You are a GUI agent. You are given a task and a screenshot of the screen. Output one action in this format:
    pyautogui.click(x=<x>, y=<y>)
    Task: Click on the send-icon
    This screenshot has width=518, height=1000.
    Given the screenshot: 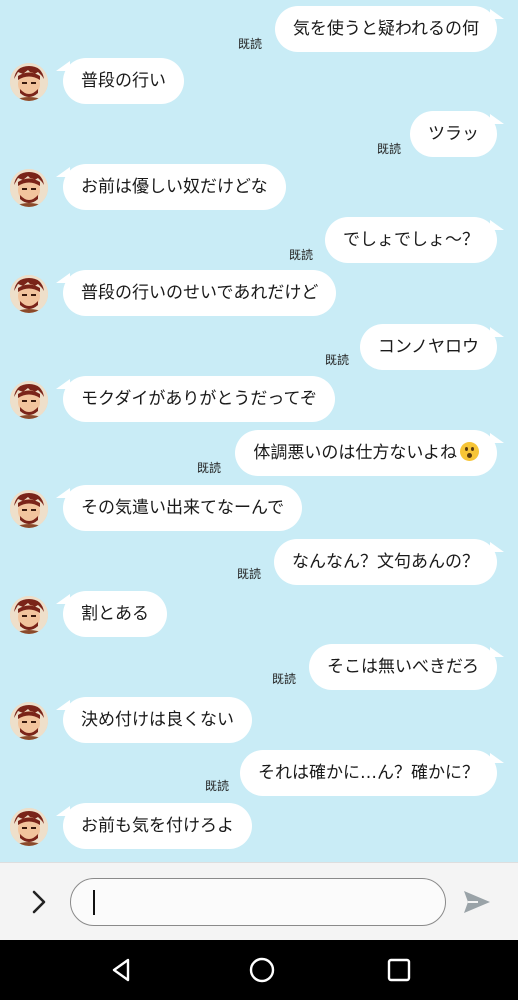 What is the action you would take?
    pyautogui.click(x=477, y=902)
    